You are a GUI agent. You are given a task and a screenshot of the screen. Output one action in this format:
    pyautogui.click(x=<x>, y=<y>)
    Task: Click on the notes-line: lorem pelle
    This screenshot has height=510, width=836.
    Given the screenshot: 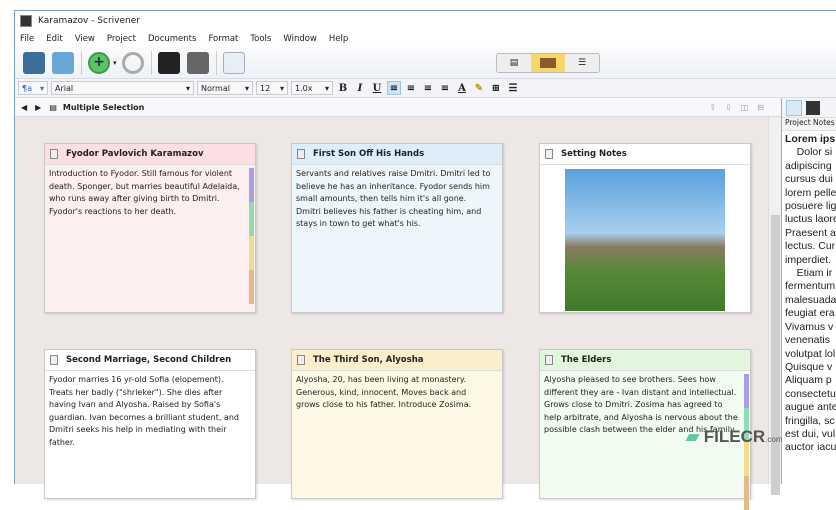 What is the action you would take?
    pyautogui.click(x=810, y=192)
    